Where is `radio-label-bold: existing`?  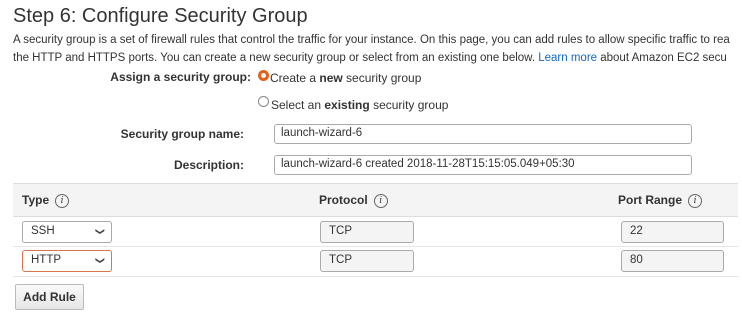
radio-label-bold: existing is located at coordinates (347, 105).